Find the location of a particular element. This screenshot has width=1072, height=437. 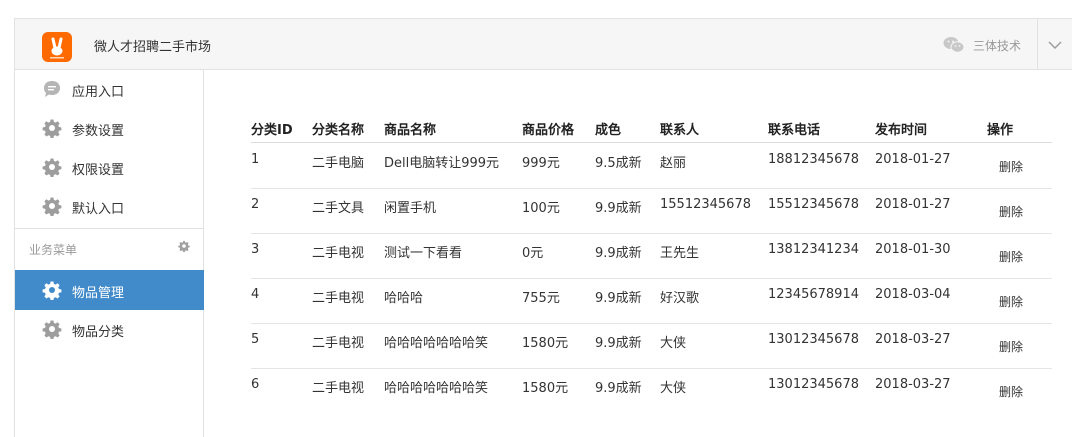

cell-phone: 13812341234 is located at coordinates (813, 249).